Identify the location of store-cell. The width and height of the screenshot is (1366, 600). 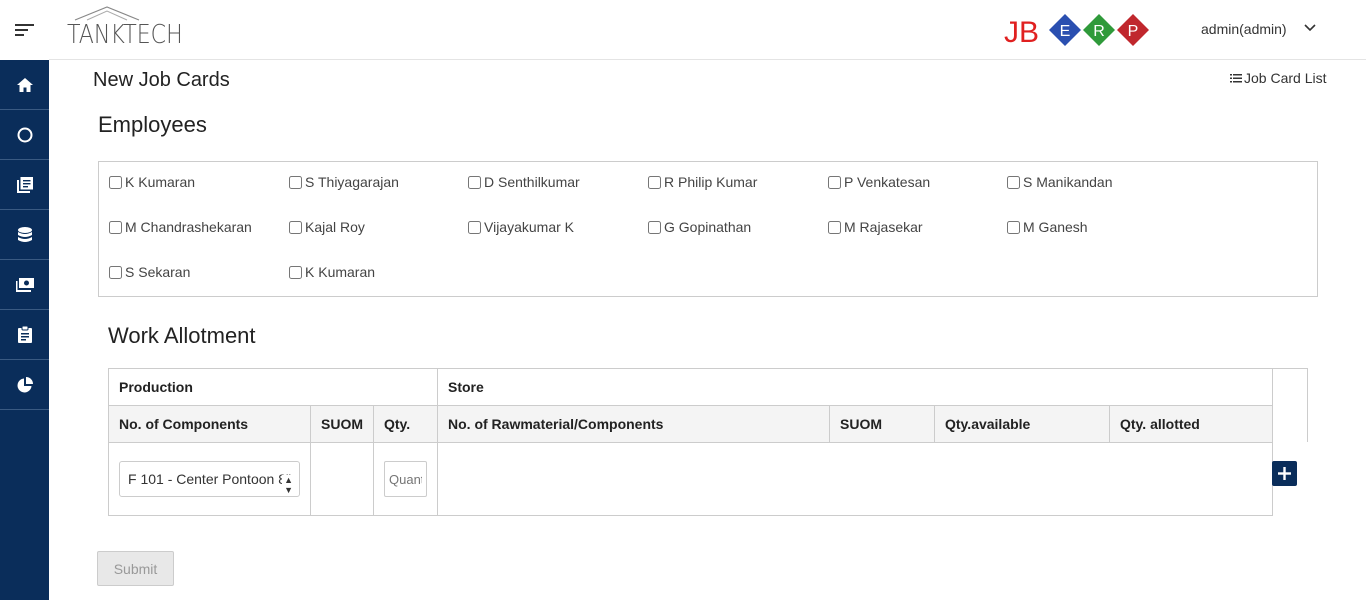
(855, 479).